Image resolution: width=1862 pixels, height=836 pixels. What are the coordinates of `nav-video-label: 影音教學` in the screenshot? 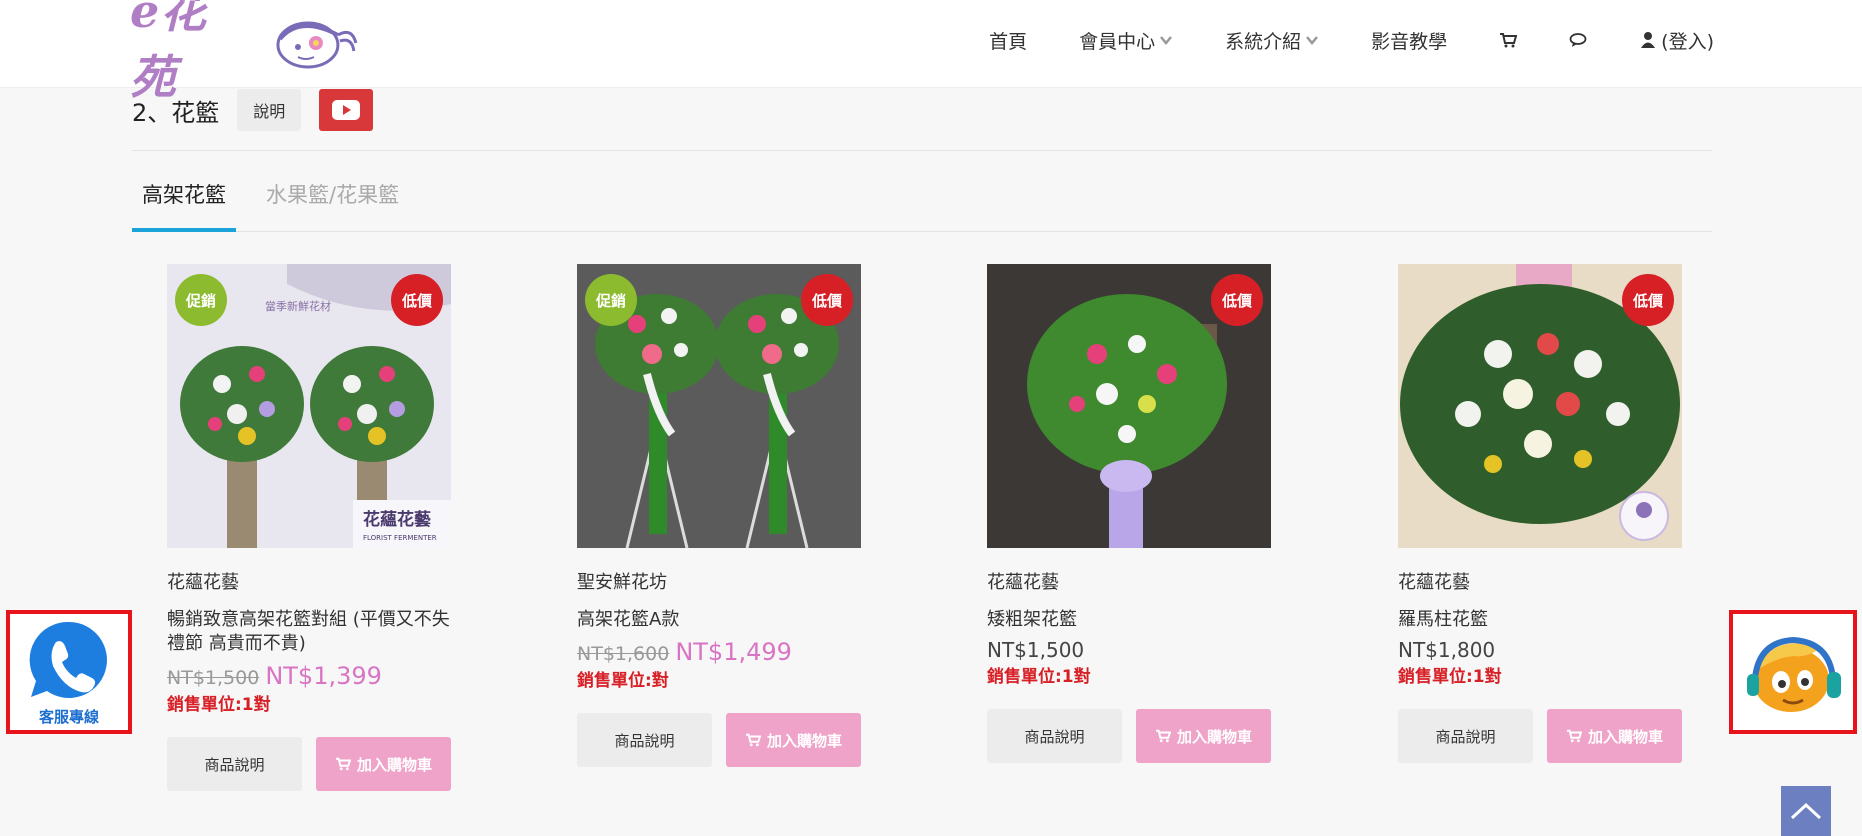 It's located at (1409, 41).